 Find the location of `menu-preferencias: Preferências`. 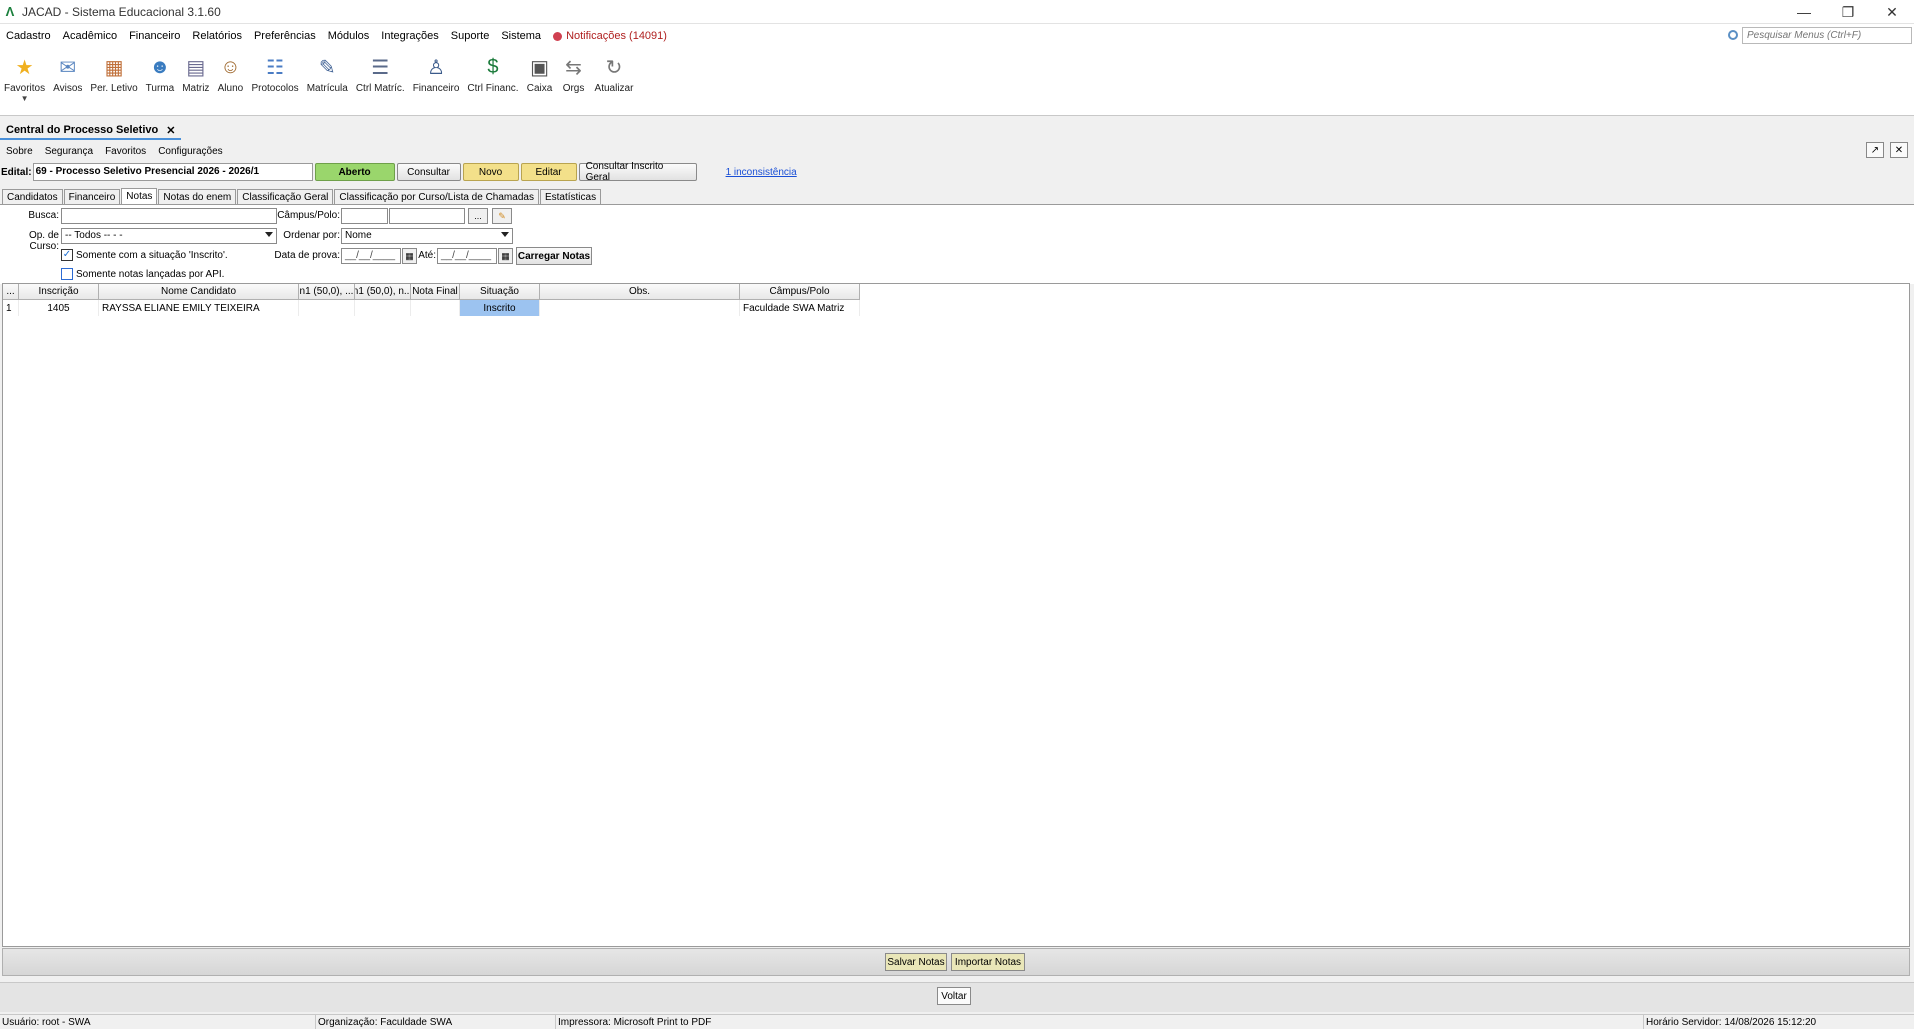

menu-preferencias: Preferências is located at coordinates (285, 36).